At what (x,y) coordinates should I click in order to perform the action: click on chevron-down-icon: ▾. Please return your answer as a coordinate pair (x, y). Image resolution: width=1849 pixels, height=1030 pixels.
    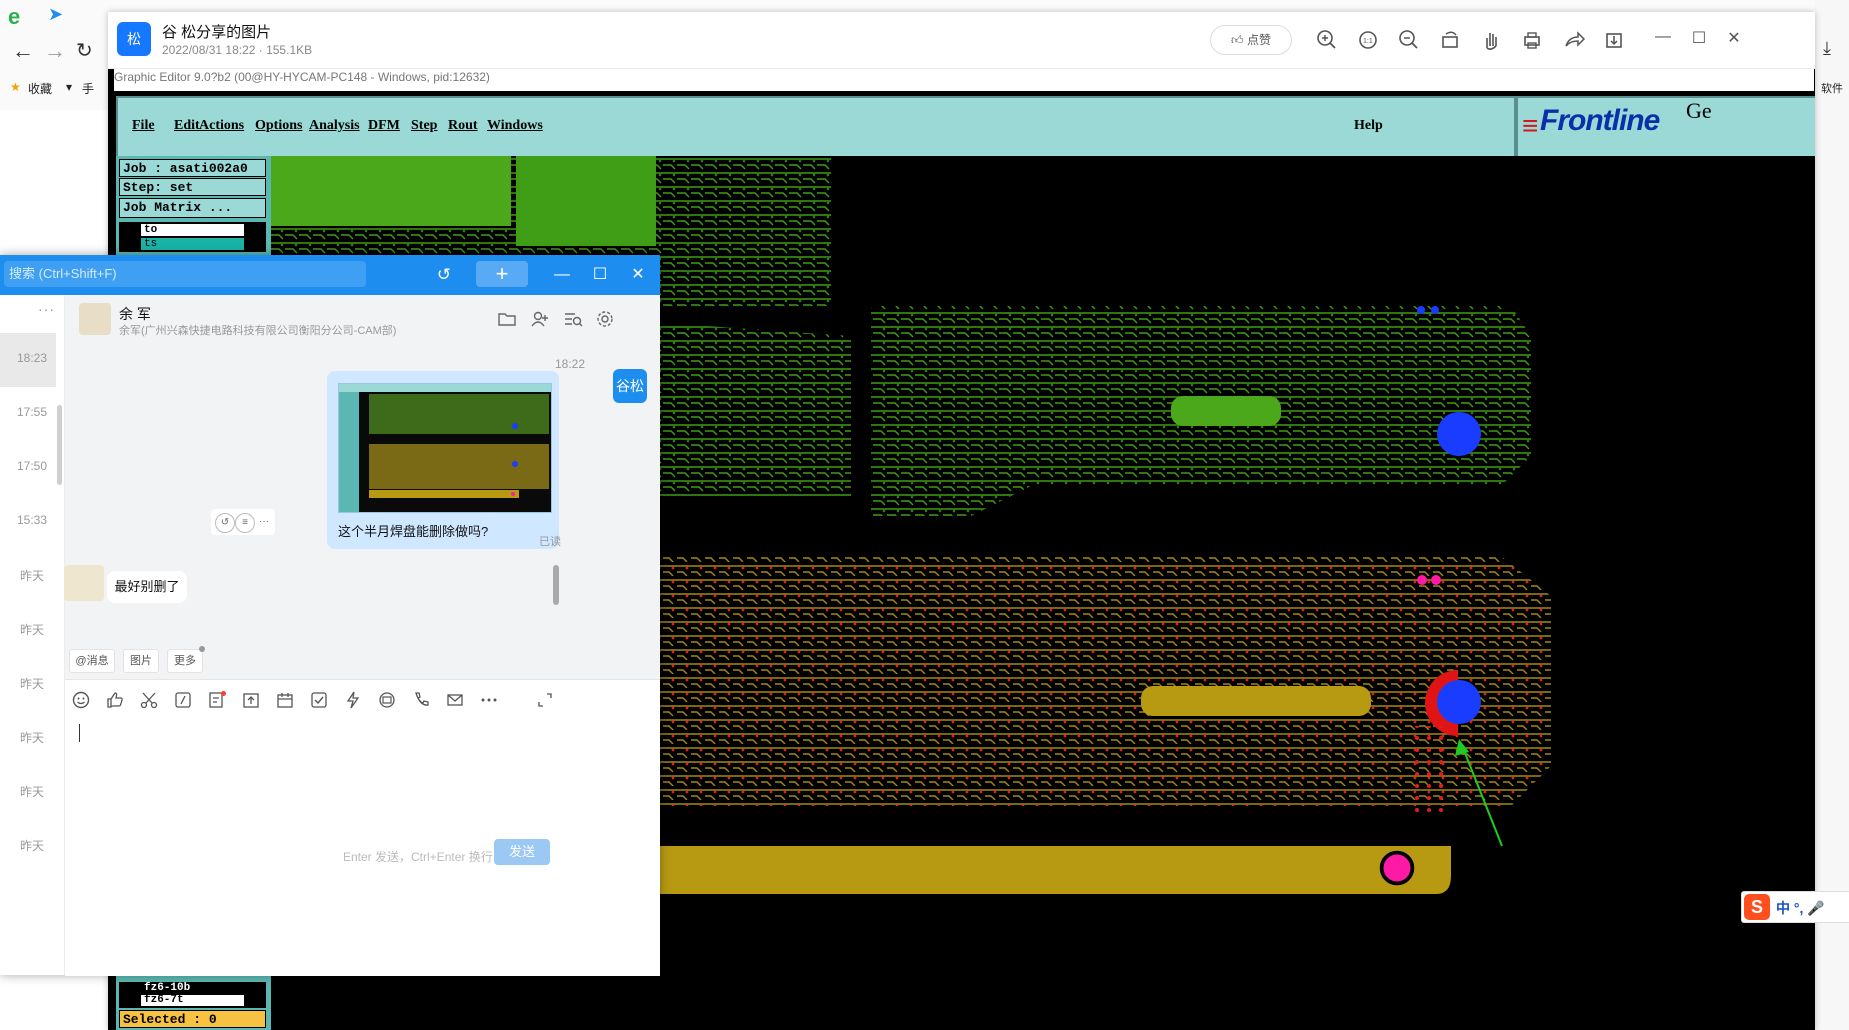
    Looking at the image, I should click on (69, 87).